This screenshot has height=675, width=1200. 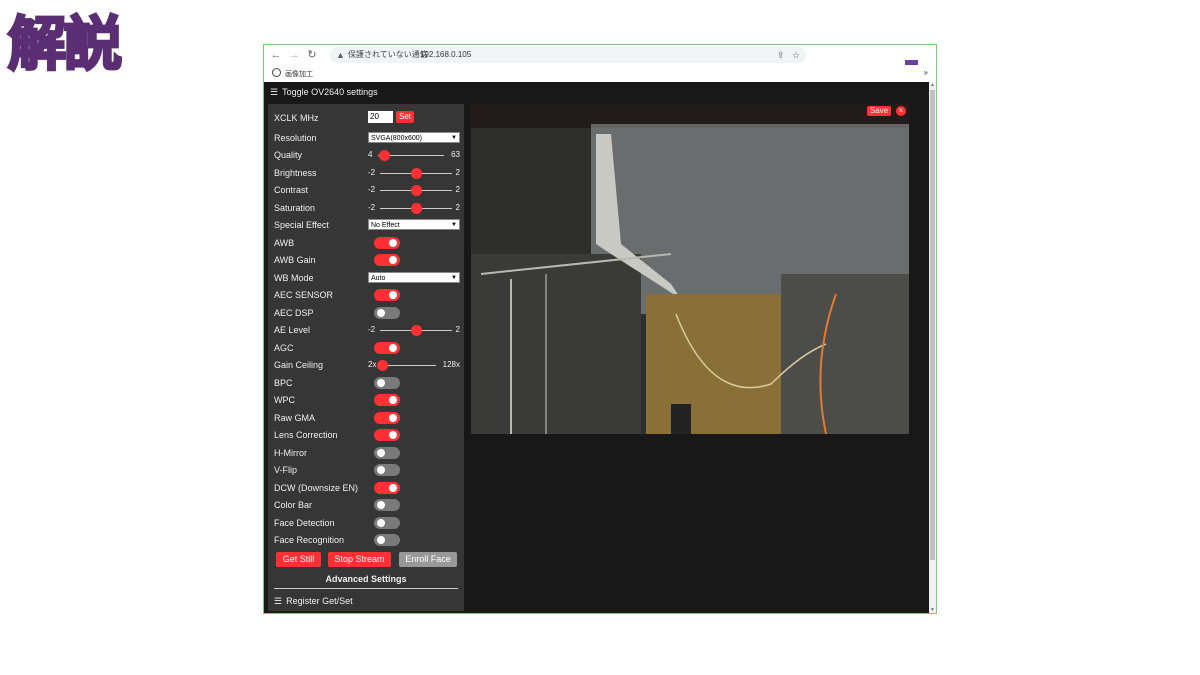 I want to click on setting-face-recognition: Face Recognition, so click(x=367, y=540).